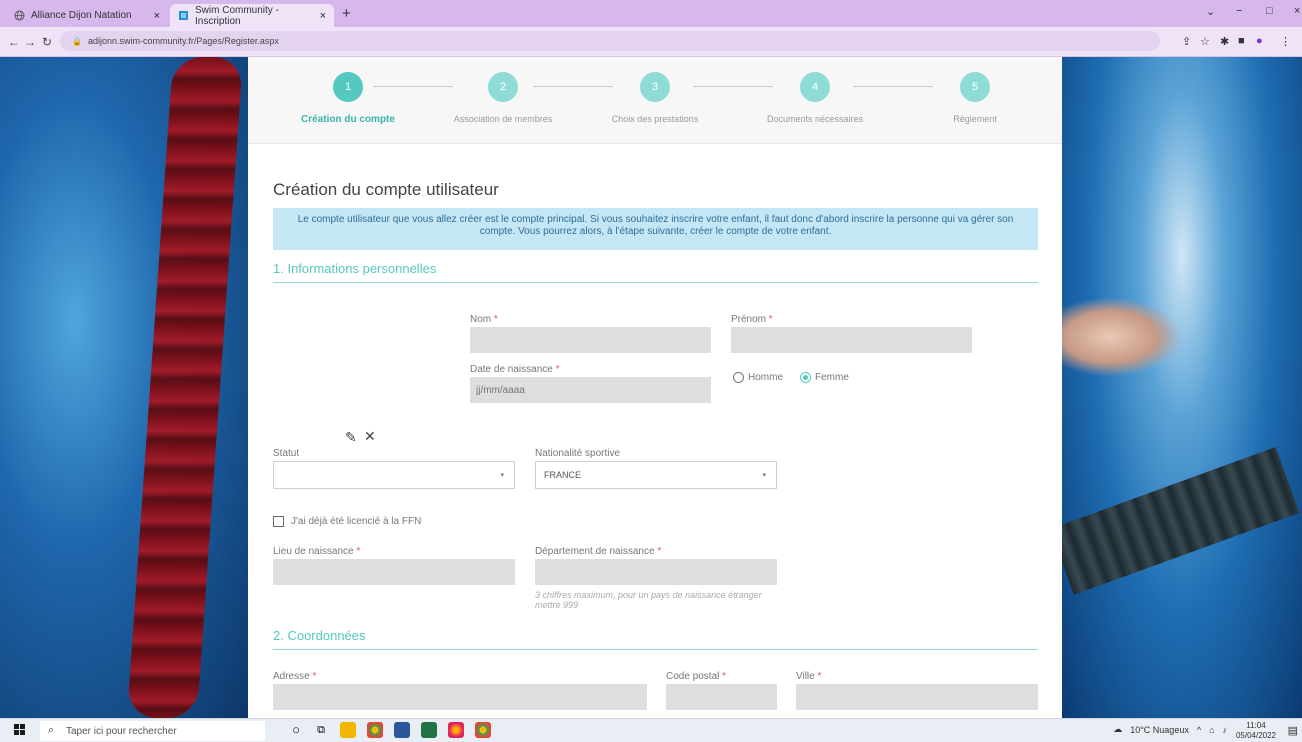 This screenshot has height=742, width=1302. I want to click on clock-date: 05/04/2022, so click(1255, 735).